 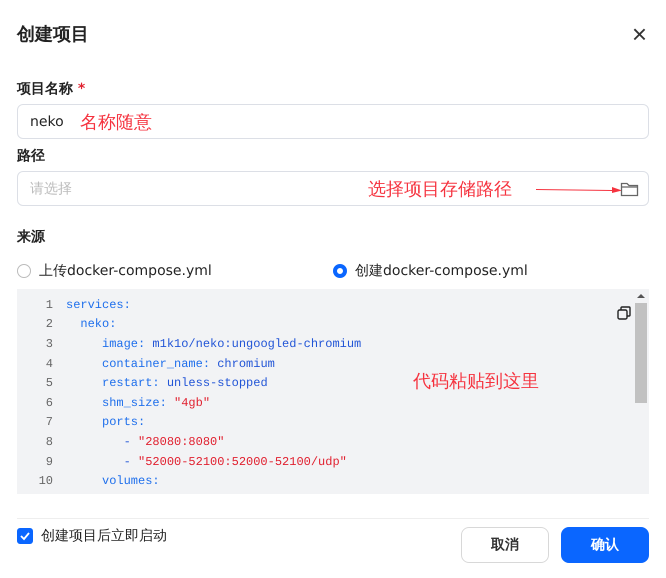 I want to click on start-checkbox: 创建项目后立即启动, so click(x=92, y=536).